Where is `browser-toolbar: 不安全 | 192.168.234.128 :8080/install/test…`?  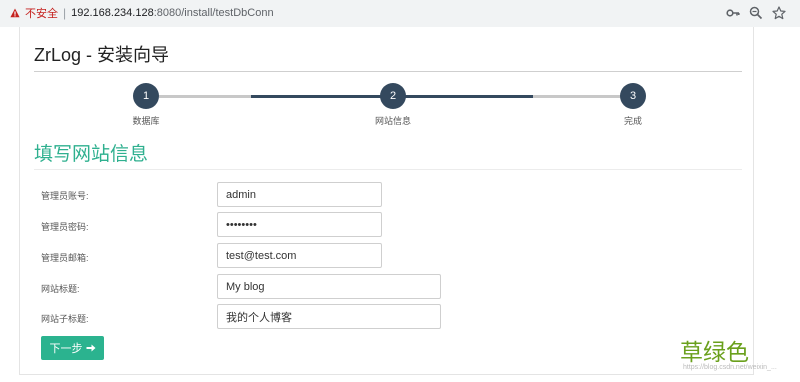 browser-toolbar: 不安全 | 192.168.234.128 :8080/install/test… is located at coordinates (400, 13).